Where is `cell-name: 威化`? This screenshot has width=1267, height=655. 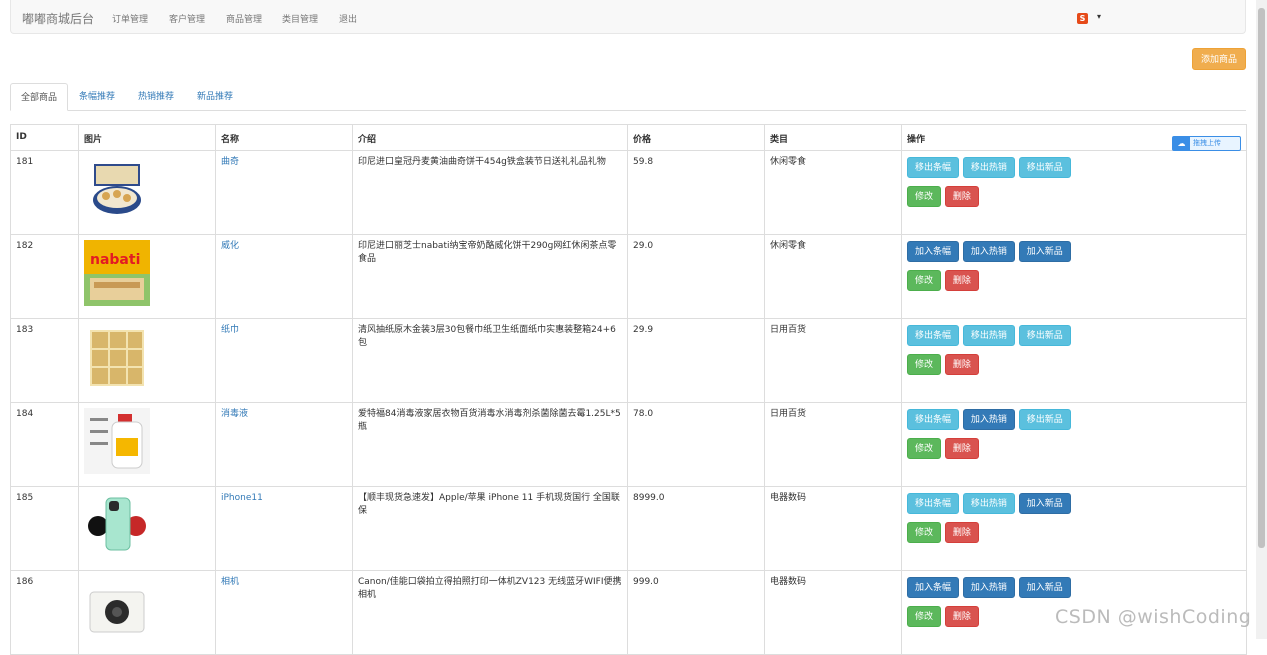 cell-name: 威化 is located at coordinates (284, 276).